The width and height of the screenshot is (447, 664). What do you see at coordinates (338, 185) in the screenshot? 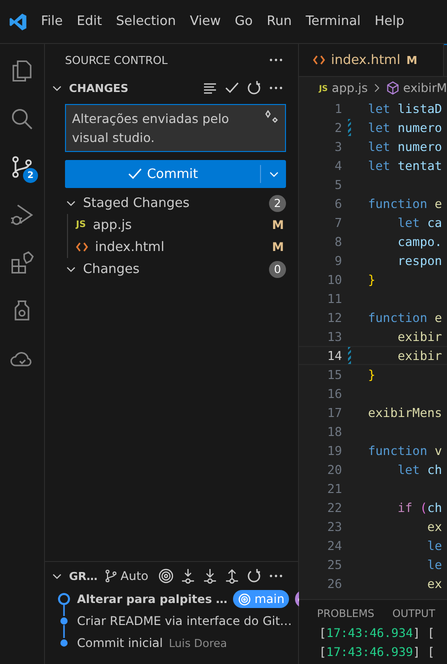
I see `line-number: 5` at bounding box center [338, 185].